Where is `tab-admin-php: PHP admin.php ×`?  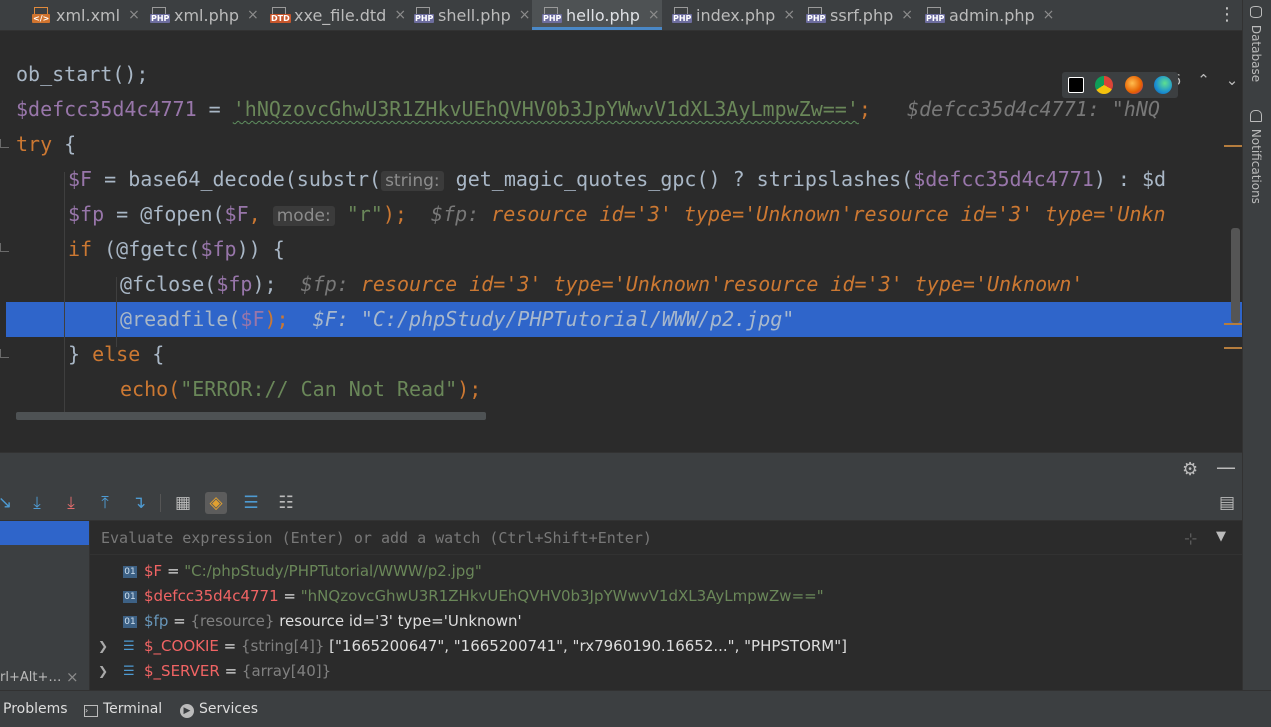
tab-admin-php: PHP admin.php × is located at coordinates (989, 15).